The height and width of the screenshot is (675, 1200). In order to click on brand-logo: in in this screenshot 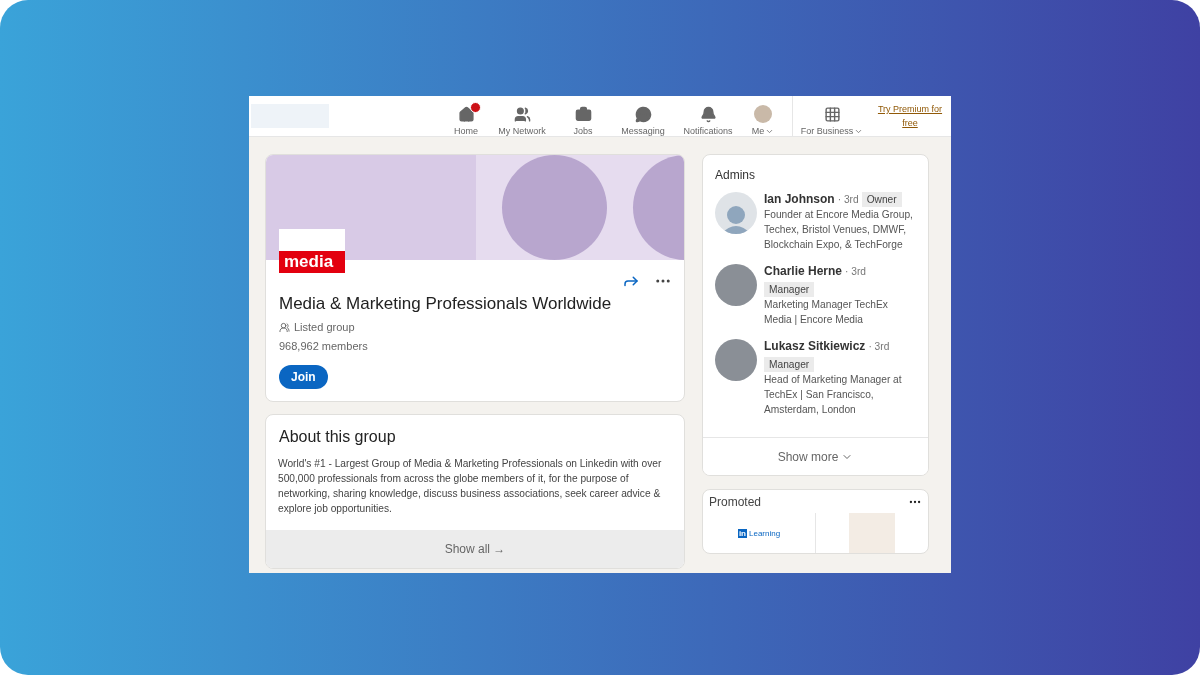, I will do `click(742, 533)`.